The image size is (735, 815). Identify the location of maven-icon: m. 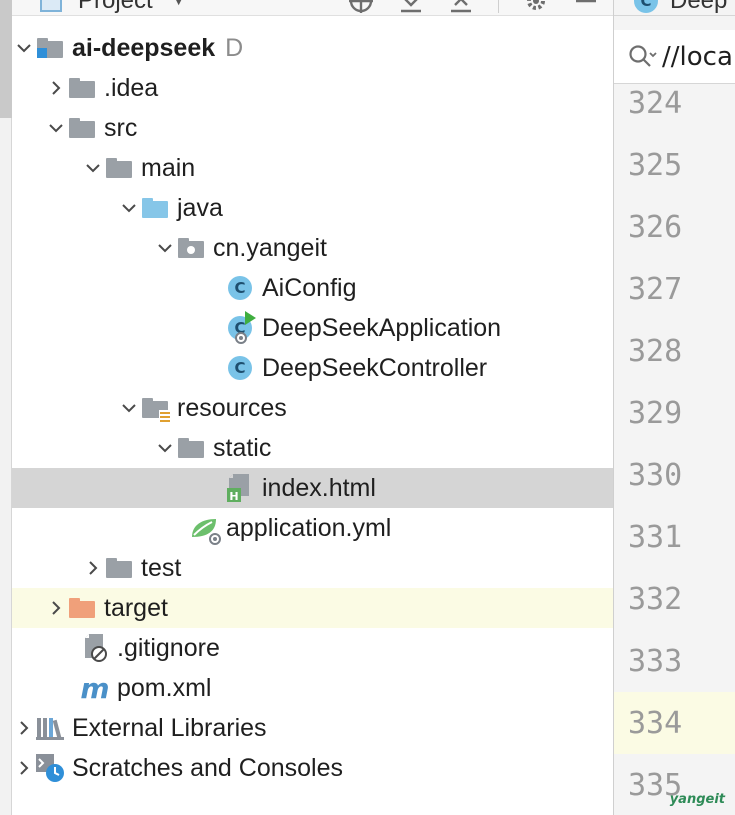
(95, 688).